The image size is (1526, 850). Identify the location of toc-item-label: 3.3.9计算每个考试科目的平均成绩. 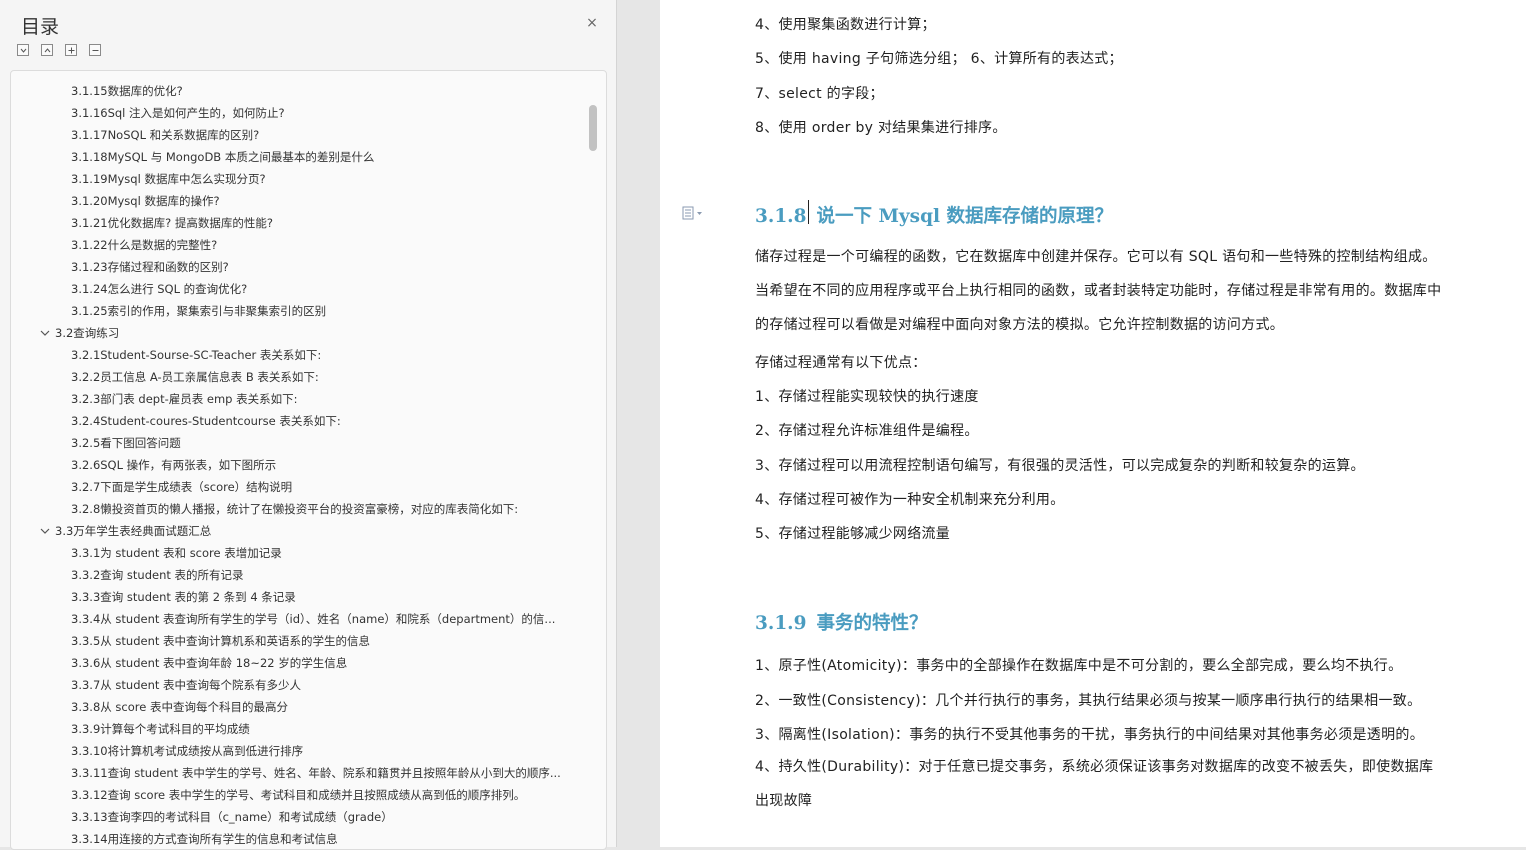
(160, 729).